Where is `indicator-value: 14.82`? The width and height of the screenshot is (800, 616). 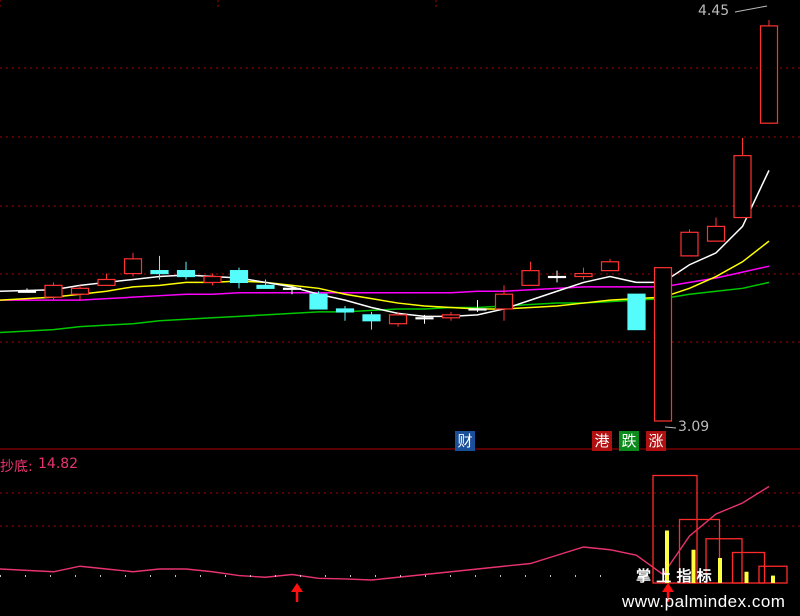
indicator-value: 14.82 is located at coordinates (58, 464).